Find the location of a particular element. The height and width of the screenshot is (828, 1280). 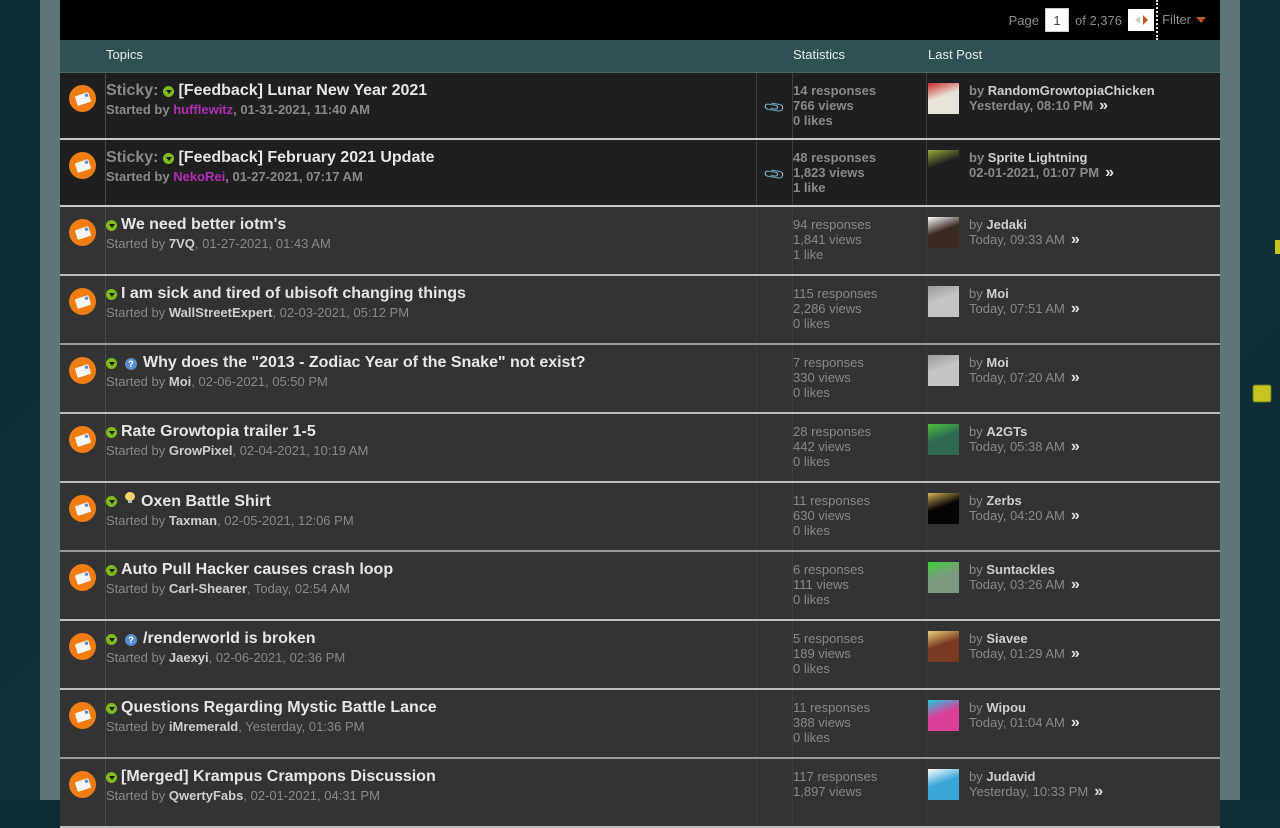

topic-title-link: We need better iotm's is located at coordinates (203, 225).